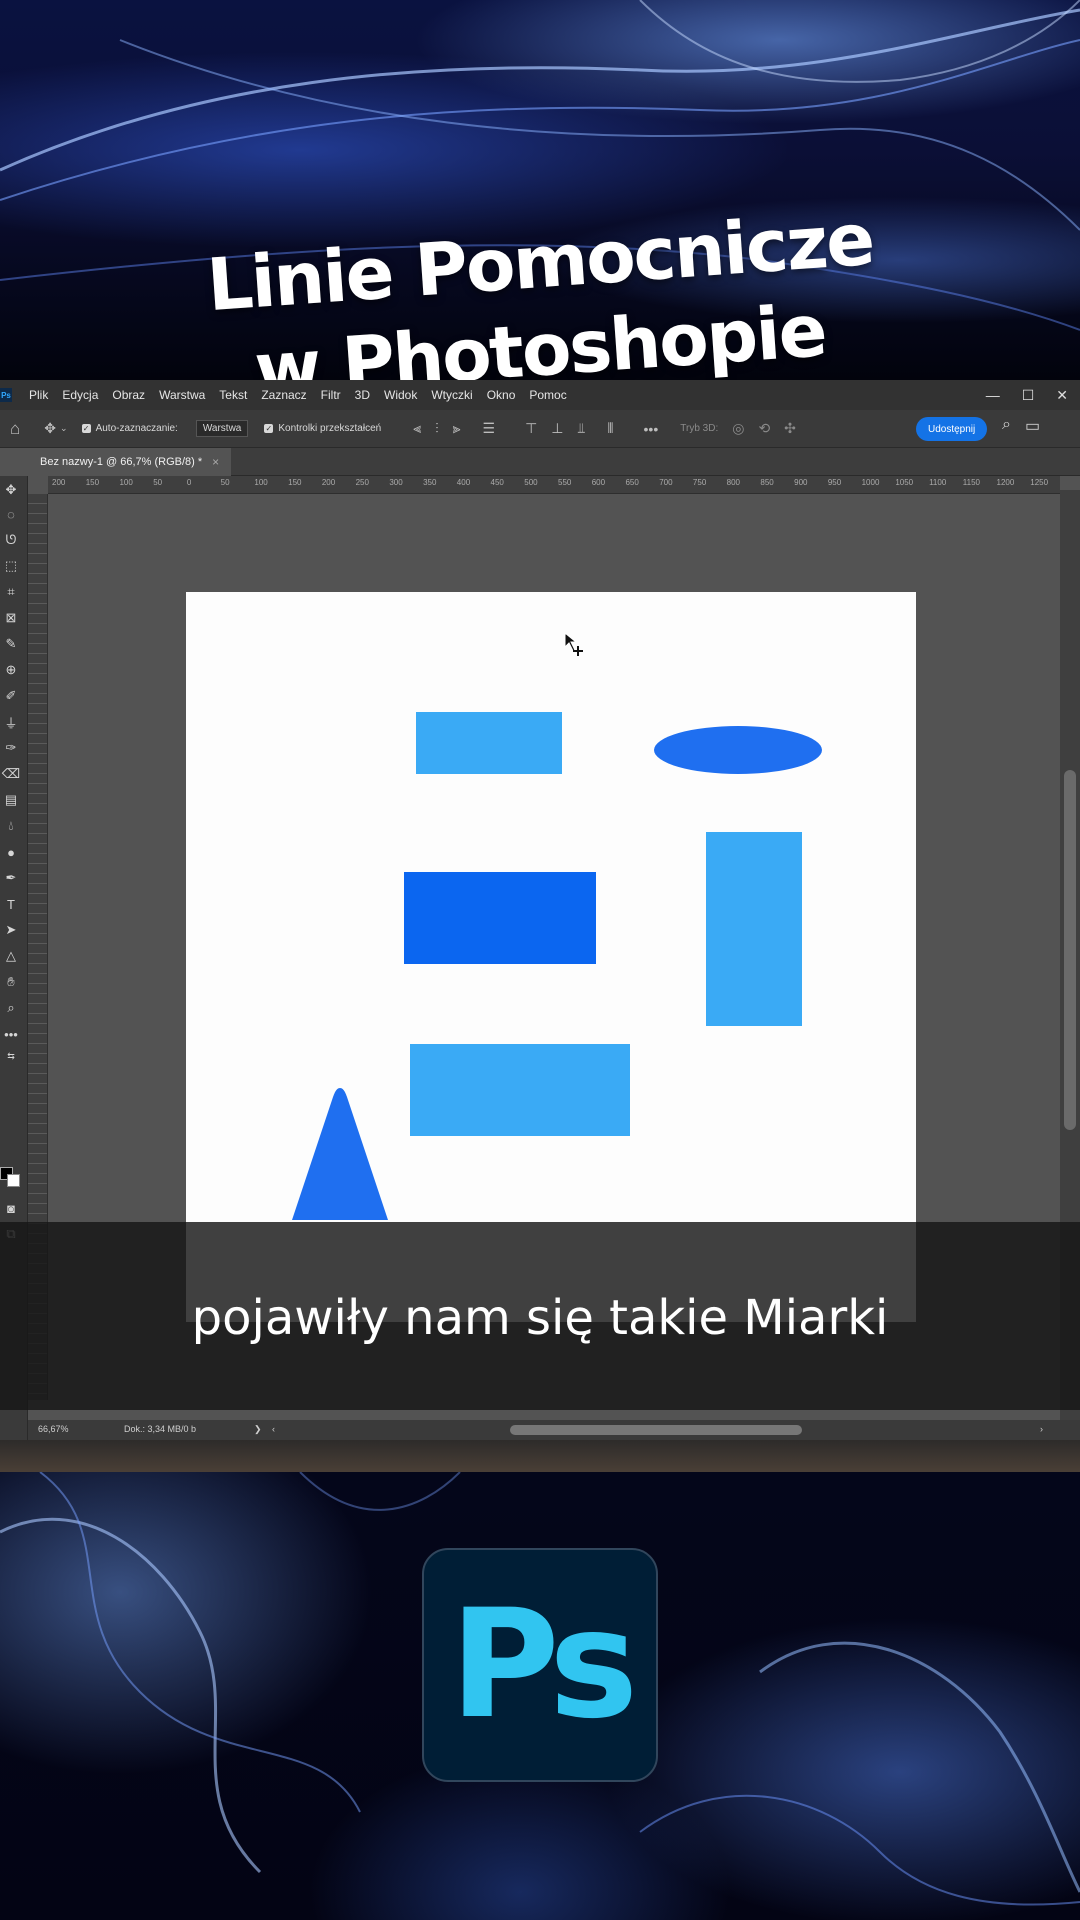  What do you see at coordinates (128, 395) in the screenshot?
I see `menu-obraz: Obraz` at bounding box center [128, 395].